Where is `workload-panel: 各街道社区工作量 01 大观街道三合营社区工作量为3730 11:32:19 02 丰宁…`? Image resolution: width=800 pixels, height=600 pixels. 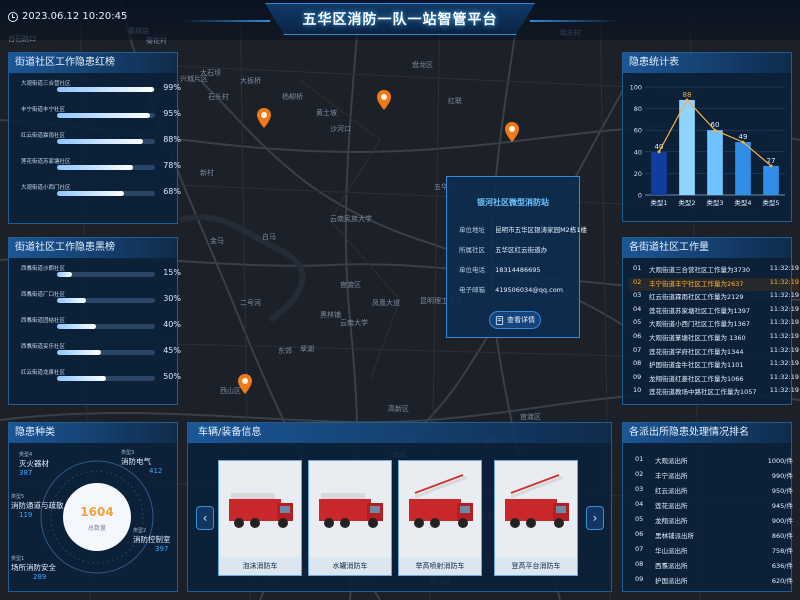
workload-panel: 各街道社区工作量 01 大观街道三合营社区工作量为3730 11:32:19 02 丰宁… is located at coordinates (710, 321).